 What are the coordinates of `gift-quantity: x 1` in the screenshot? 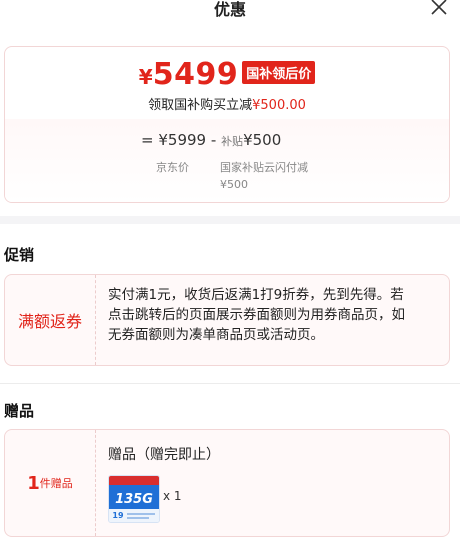 It's located at (172, 496).